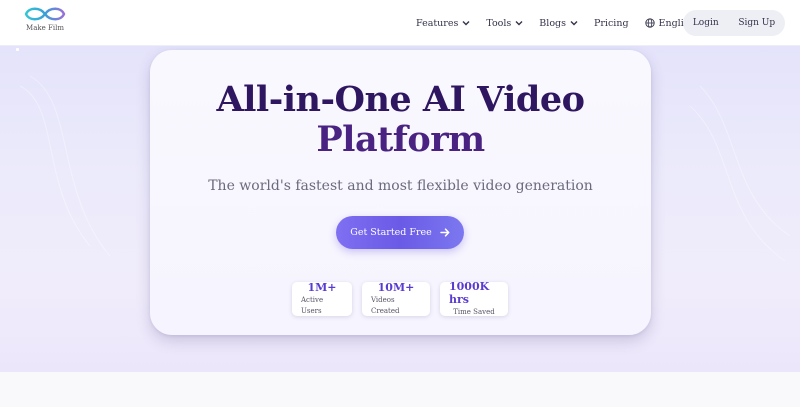 The image size is (800, 407). I want to click on nav-item-pricing: Pricing, so click(611, 23).